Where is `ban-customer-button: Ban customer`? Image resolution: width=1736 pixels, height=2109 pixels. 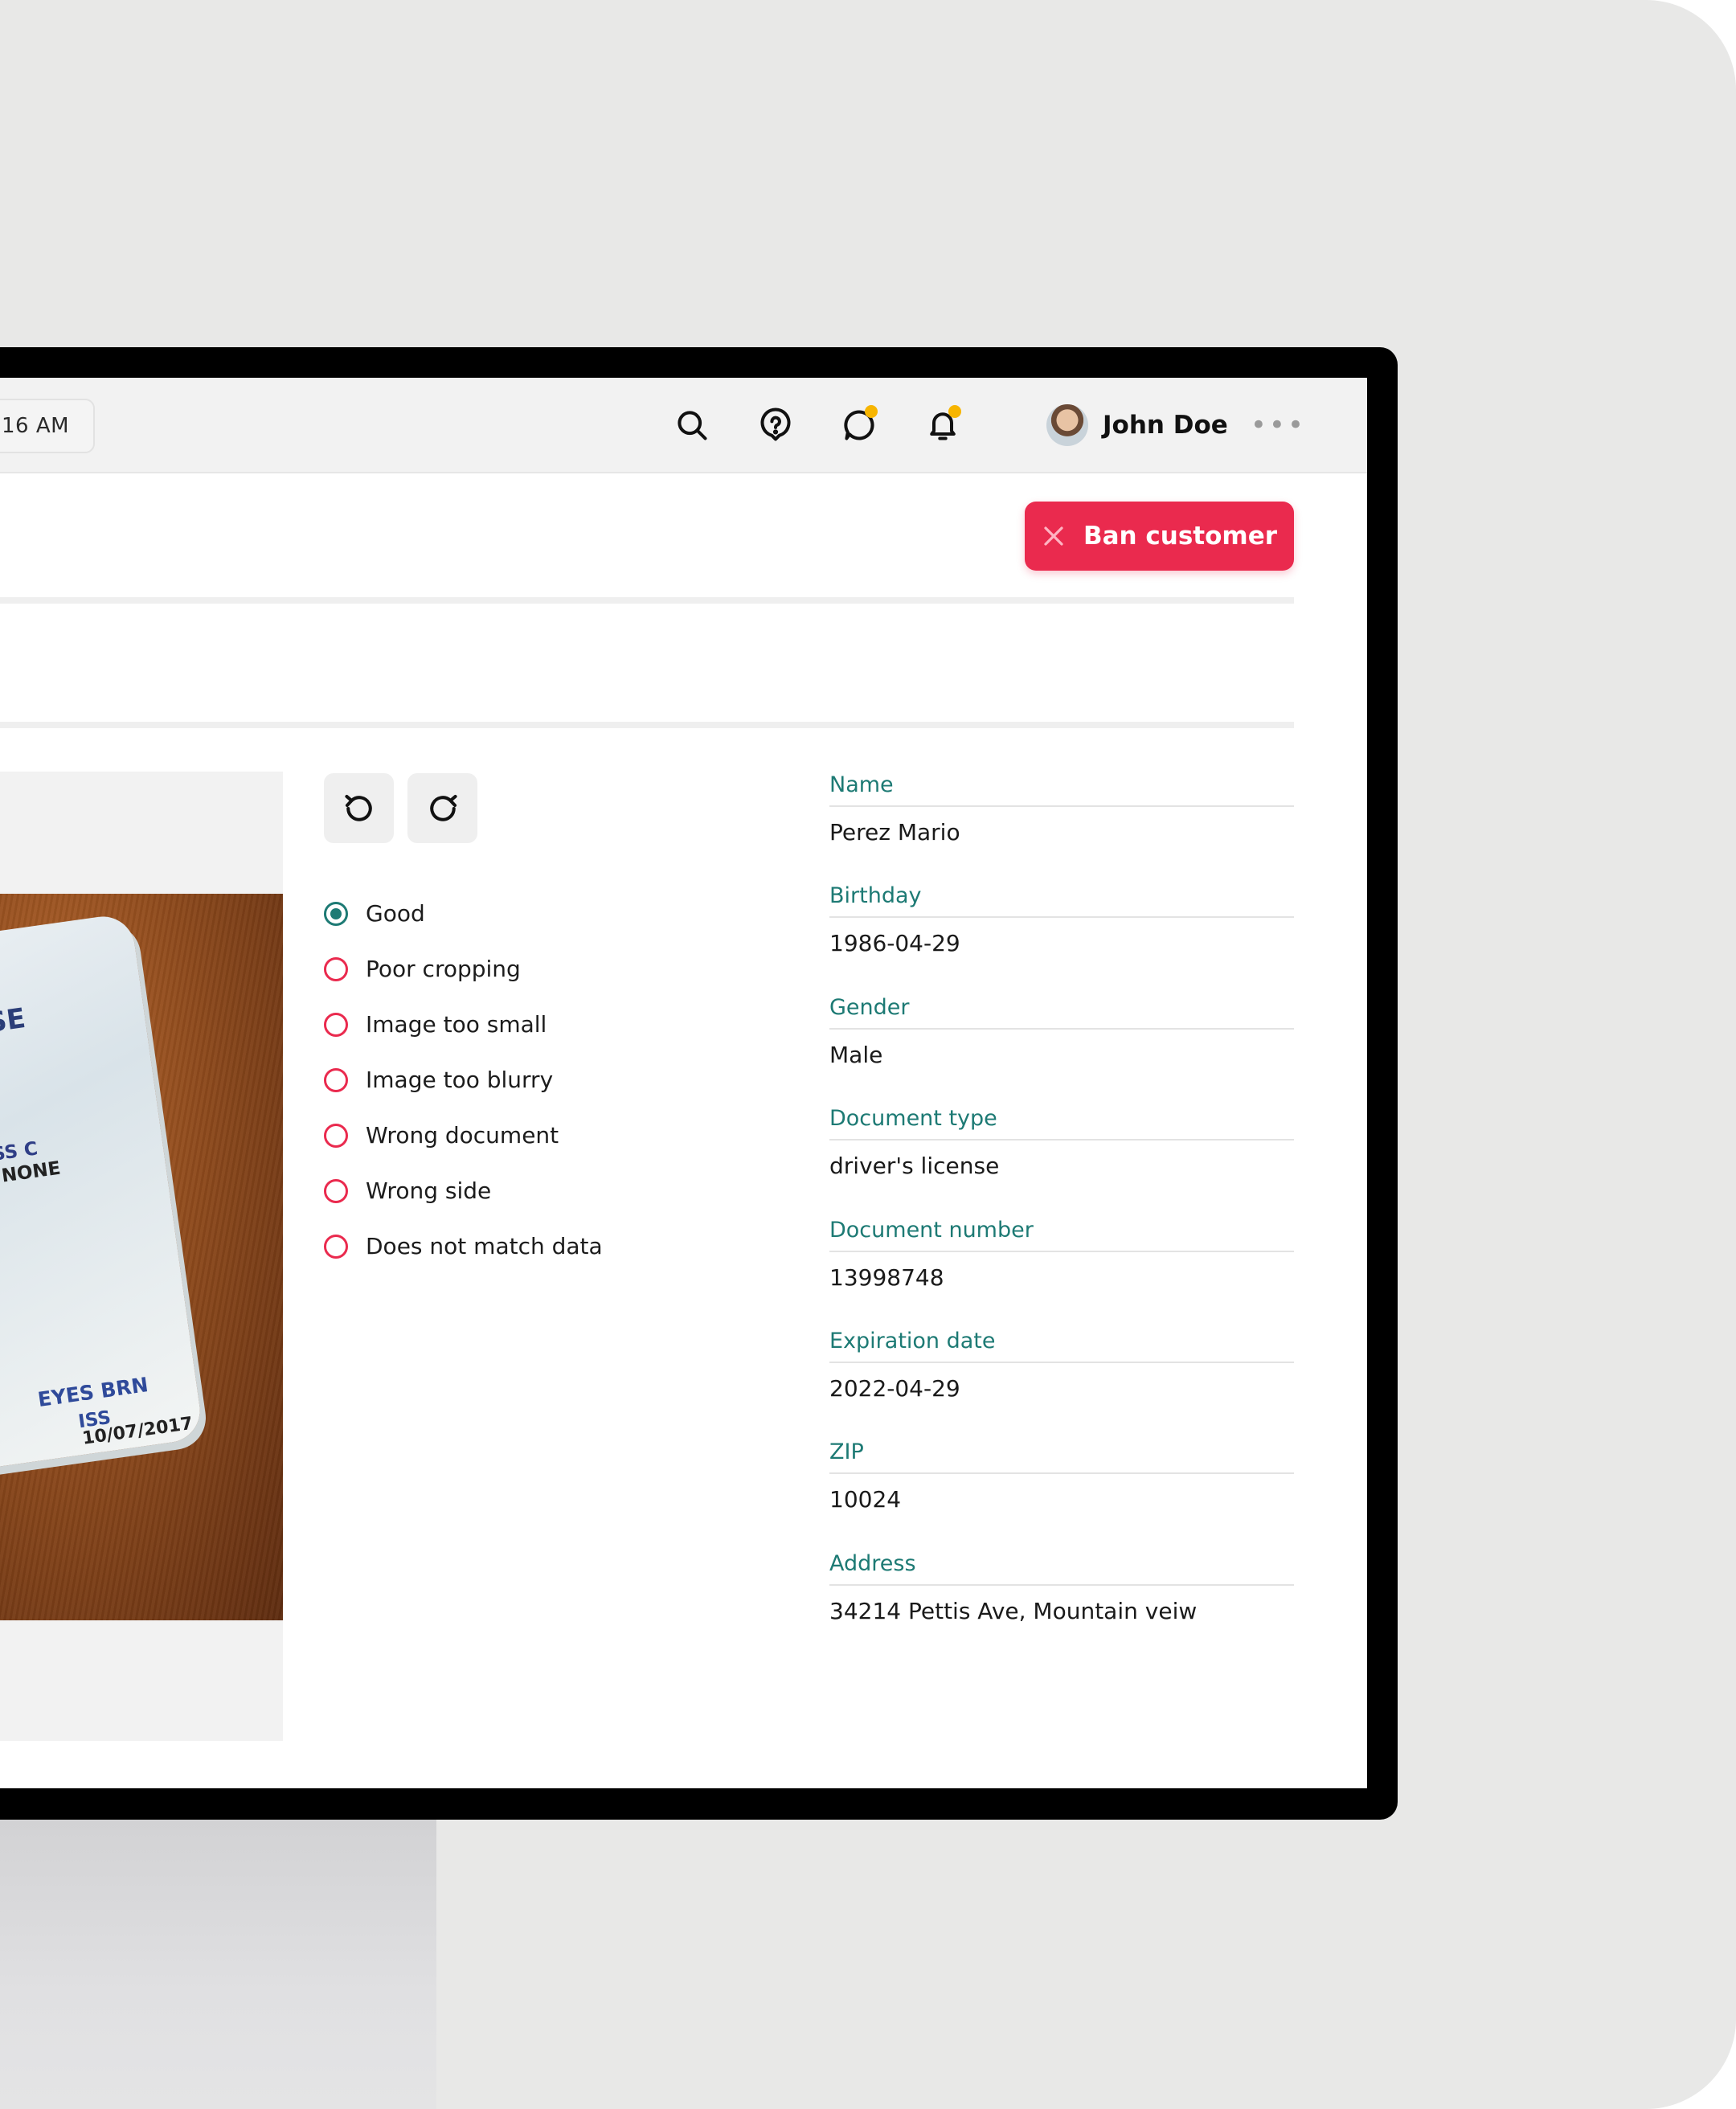 ban-customer-button: Ban customer is located at coordinates (1159, 536).